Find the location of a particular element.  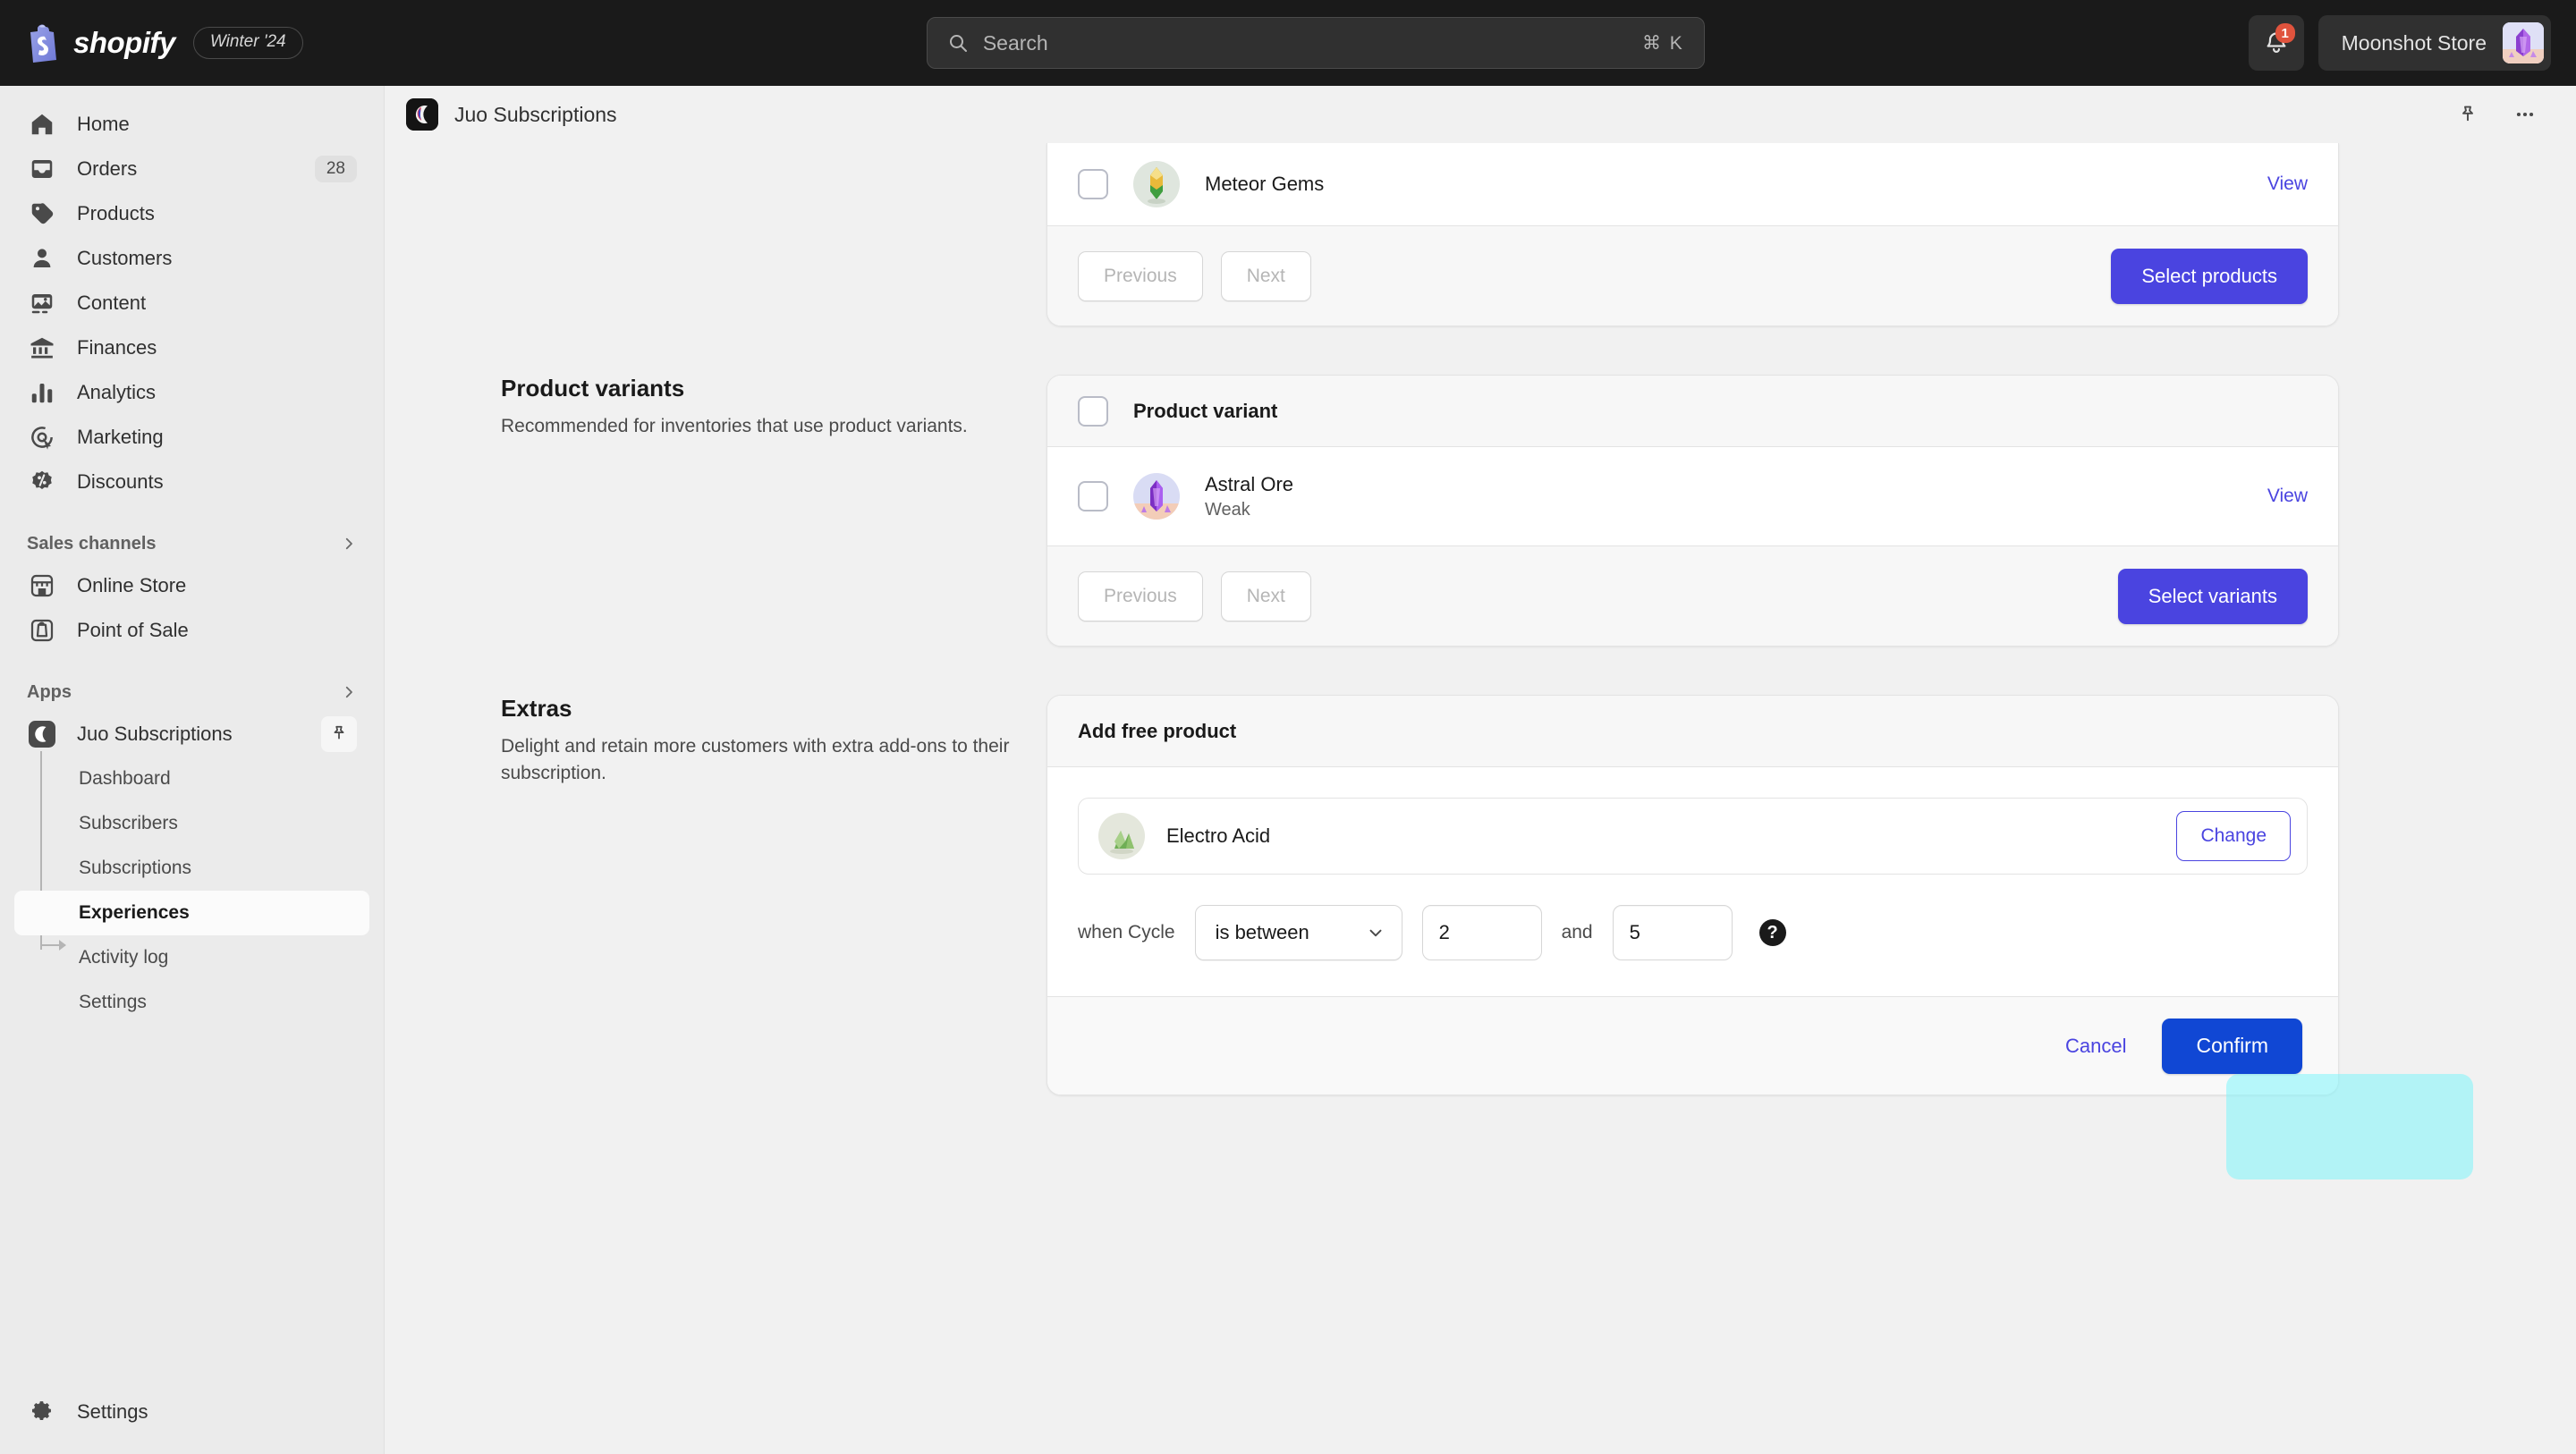

select-variants-button: Select variants is located at coordinates (2212, 596).